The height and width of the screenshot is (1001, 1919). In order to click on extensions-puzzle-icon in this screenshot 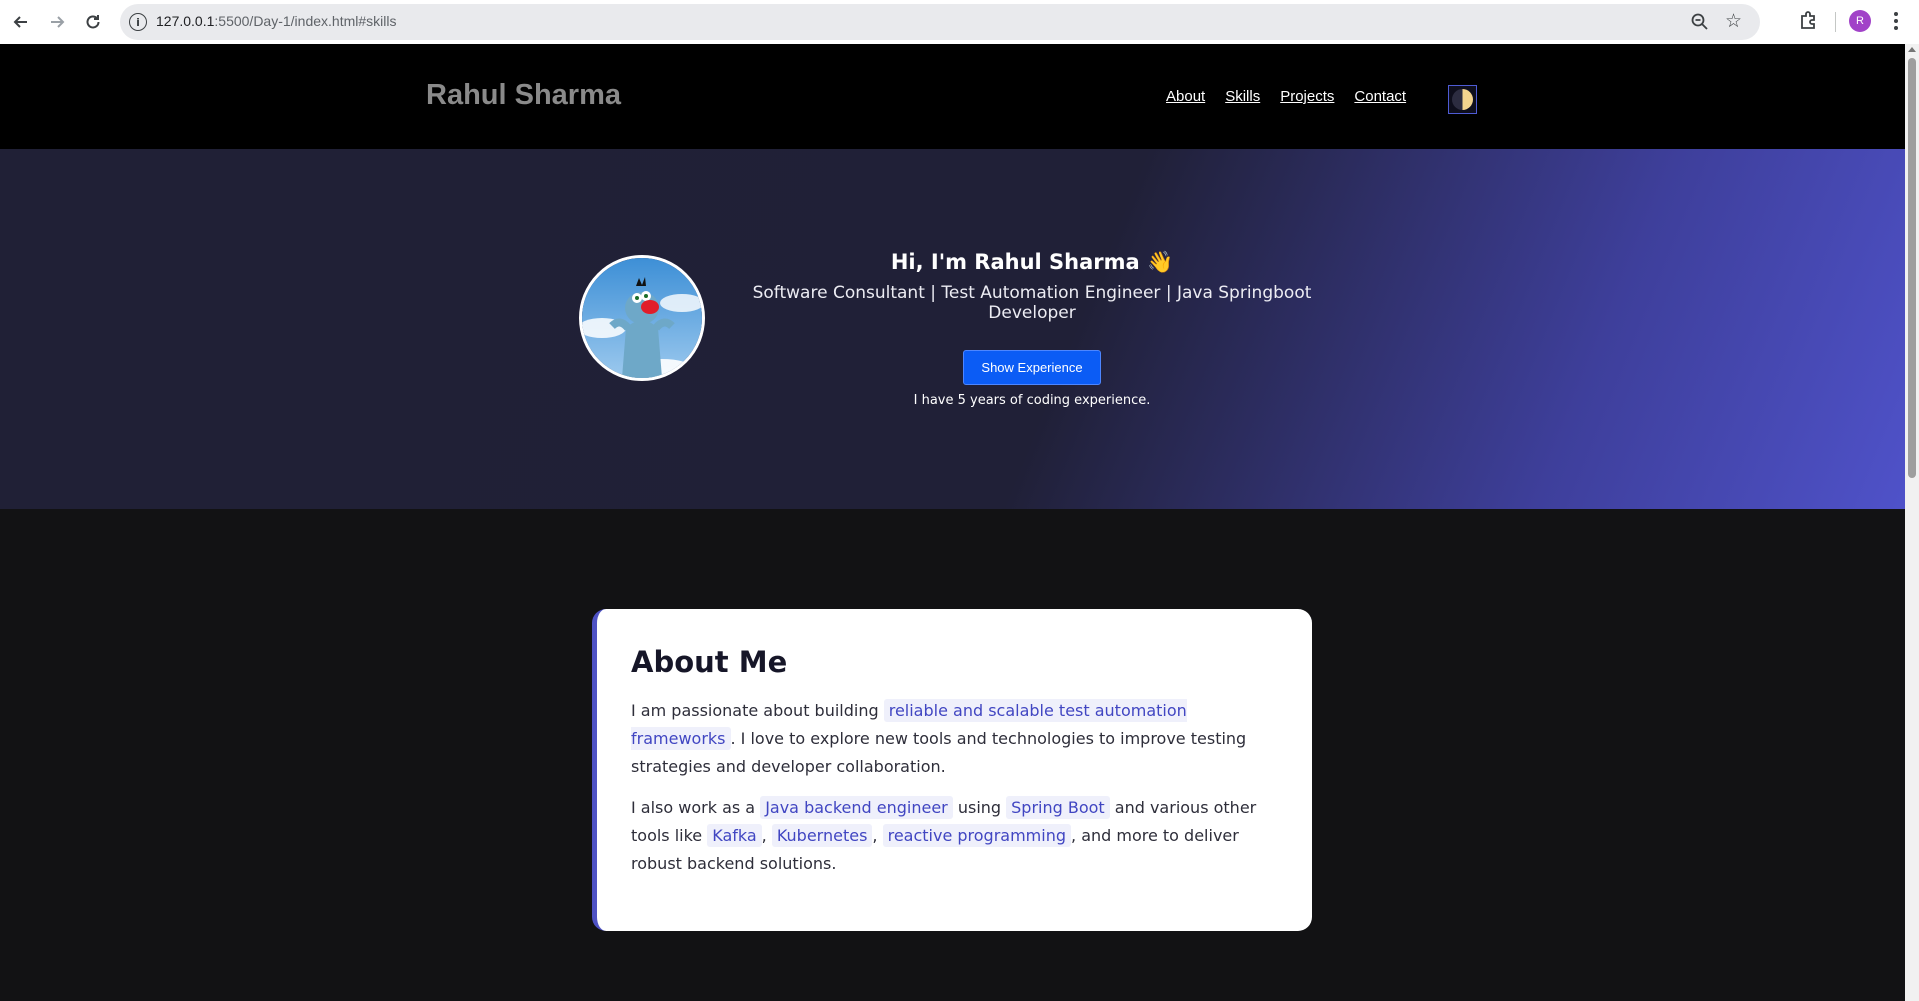, I will do `click(1809, 21)`.